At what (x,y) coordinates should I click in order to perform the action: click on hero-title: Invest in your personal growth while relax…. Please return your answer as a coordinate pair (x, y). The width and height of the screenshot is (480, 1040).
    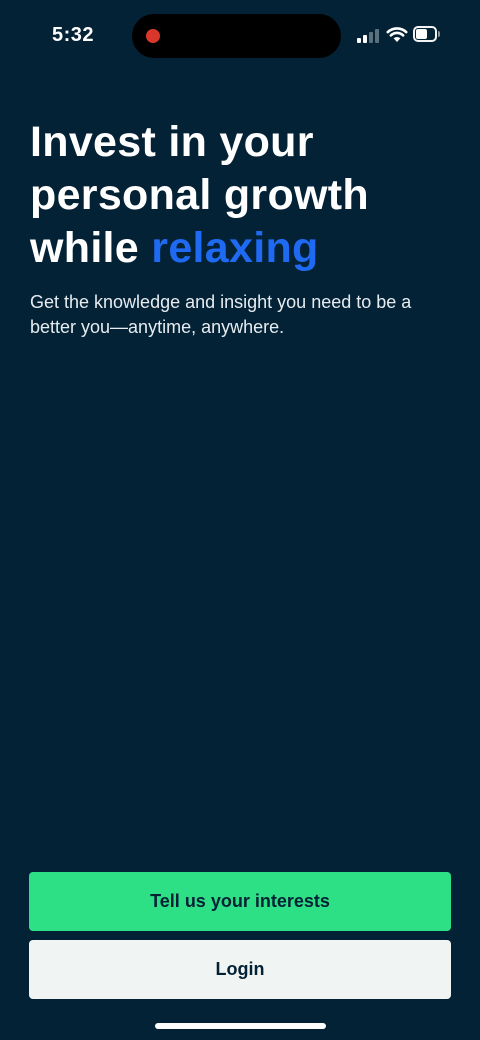
    Looking at the image, I should click on (245, 195).